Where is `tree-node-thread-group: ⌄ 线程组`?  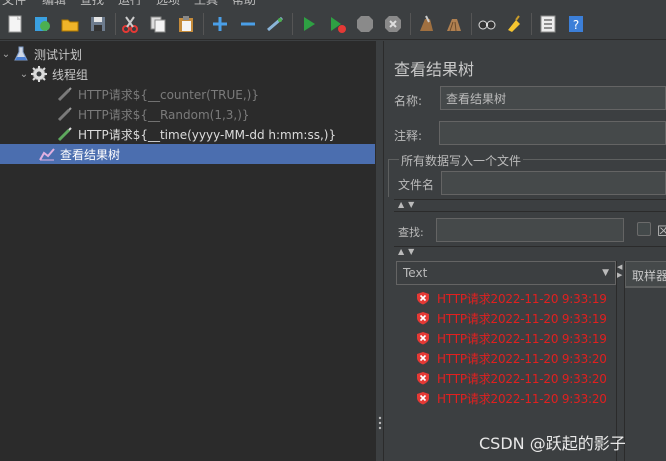
tree-node-thread-group: ⌄ 线程组 is located at coordinates (53, 74).